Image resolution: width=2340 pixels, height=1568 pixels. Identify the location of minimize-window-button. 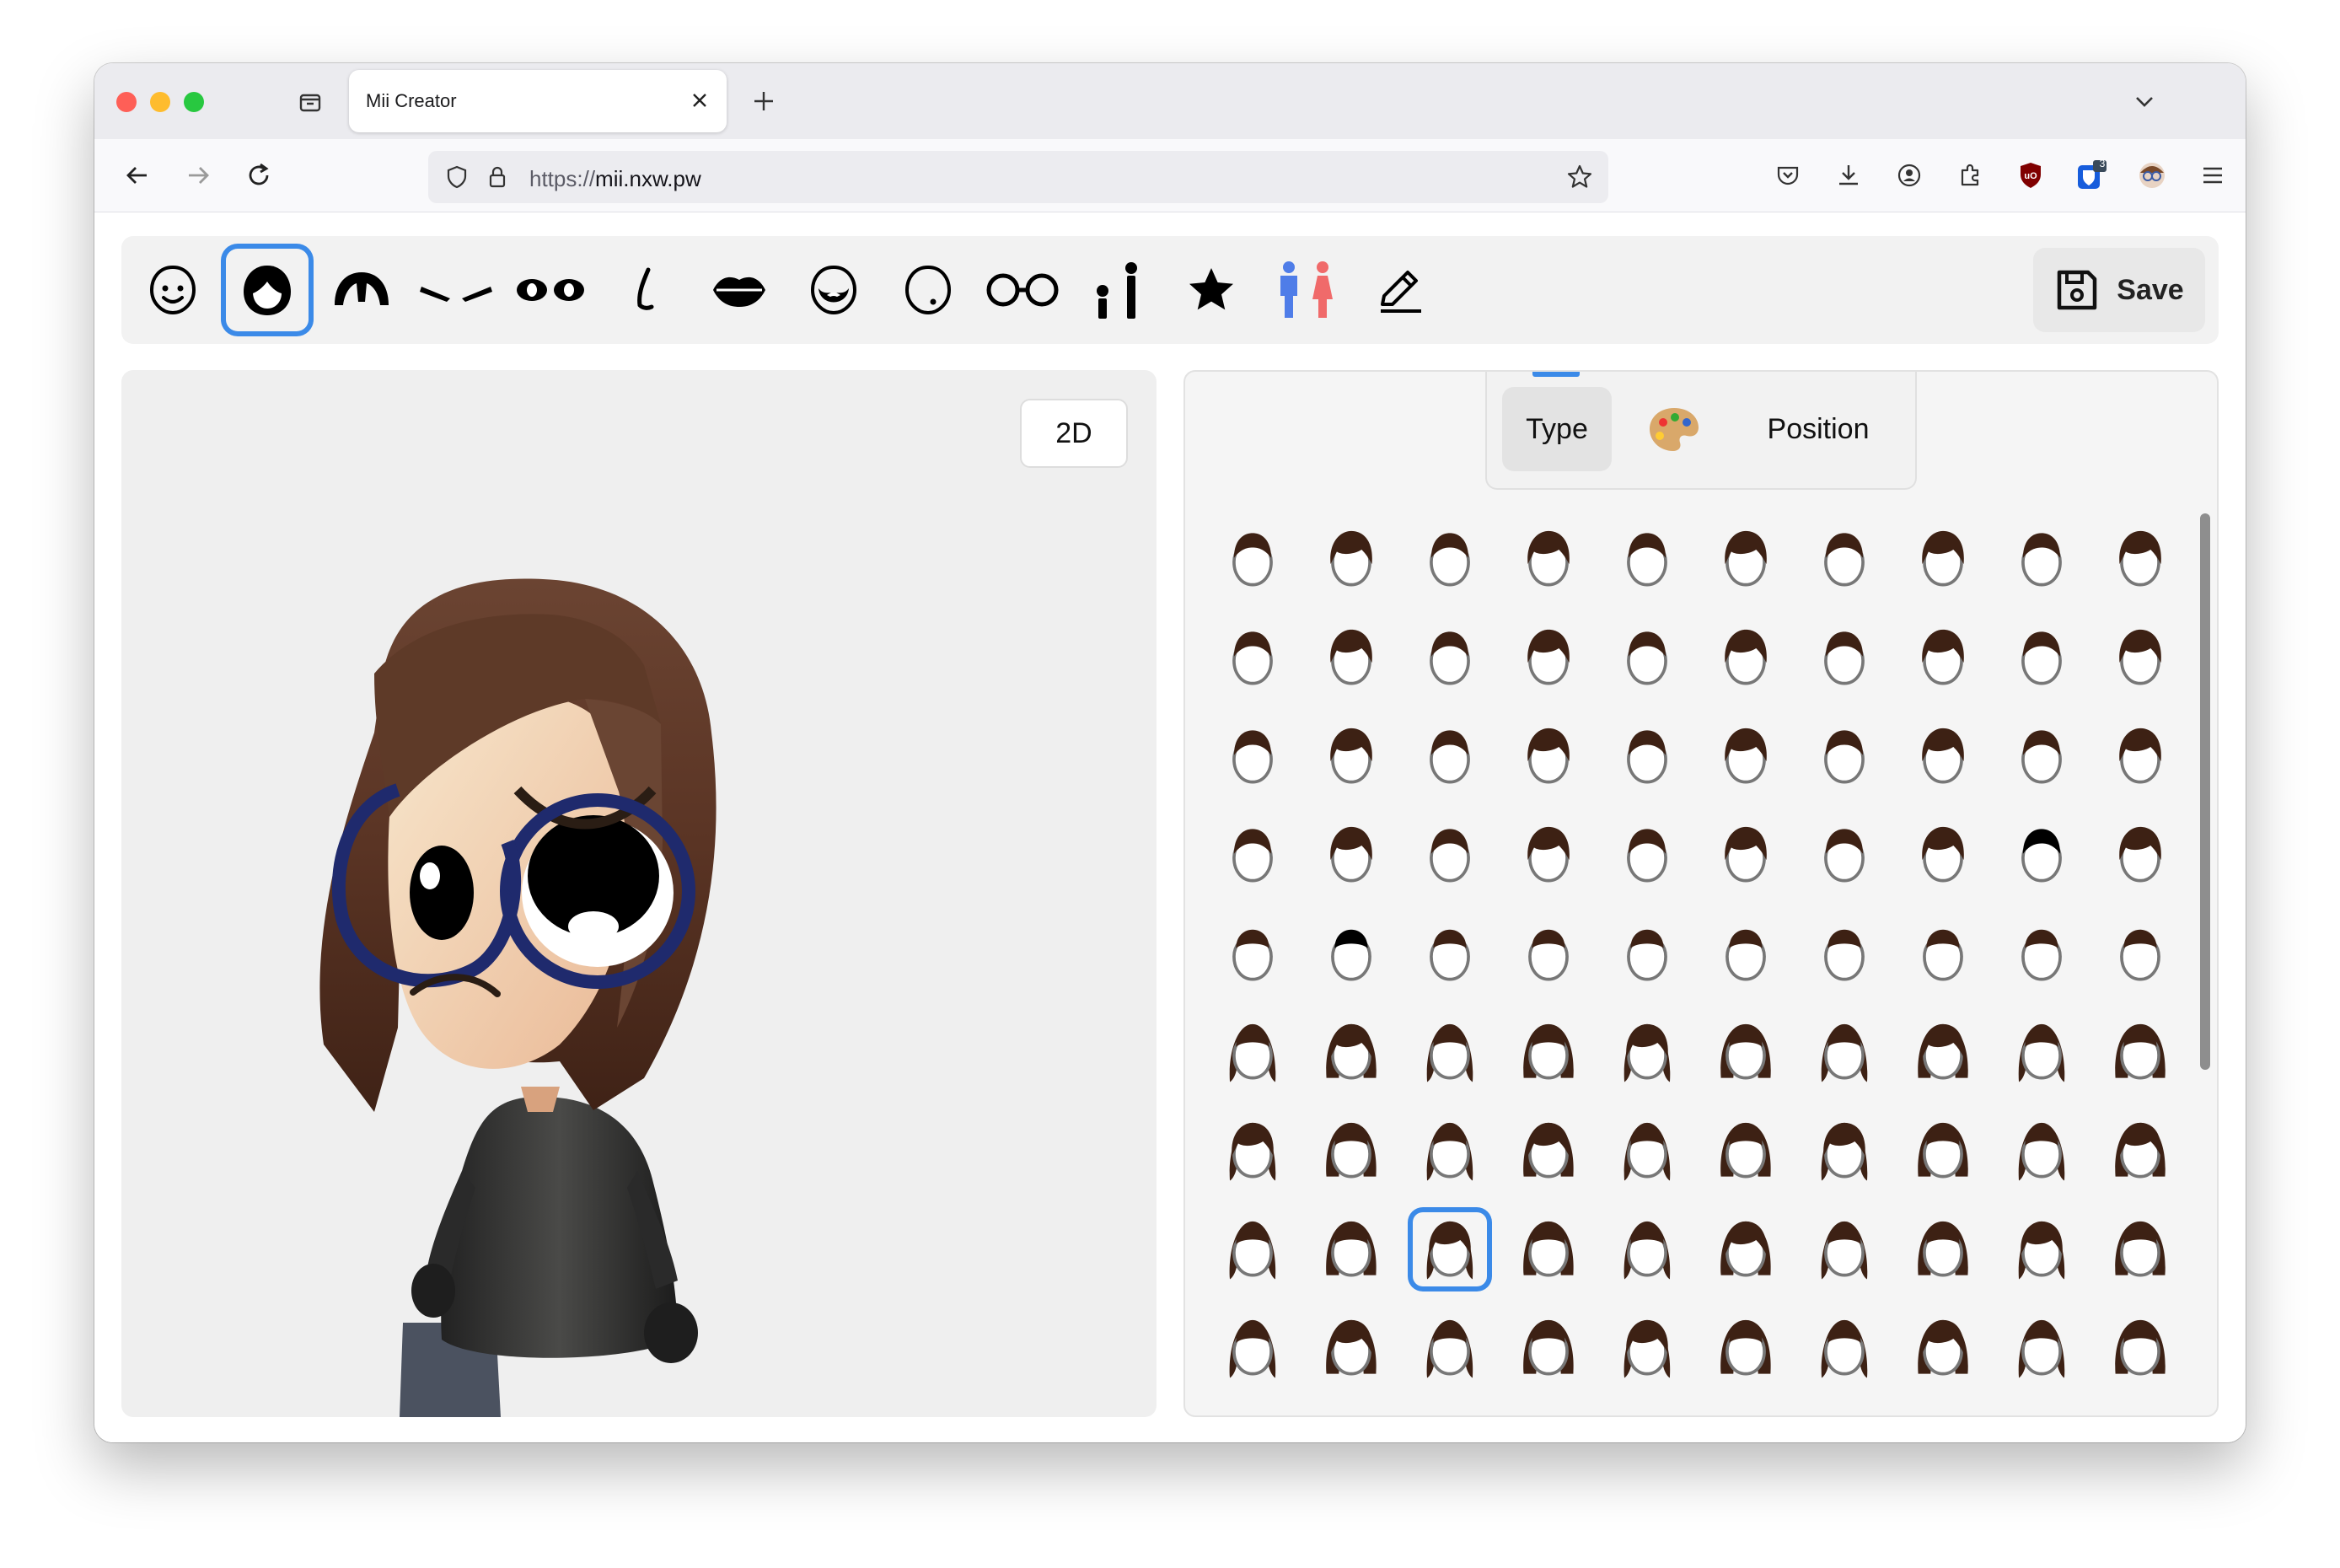
(160, 102).